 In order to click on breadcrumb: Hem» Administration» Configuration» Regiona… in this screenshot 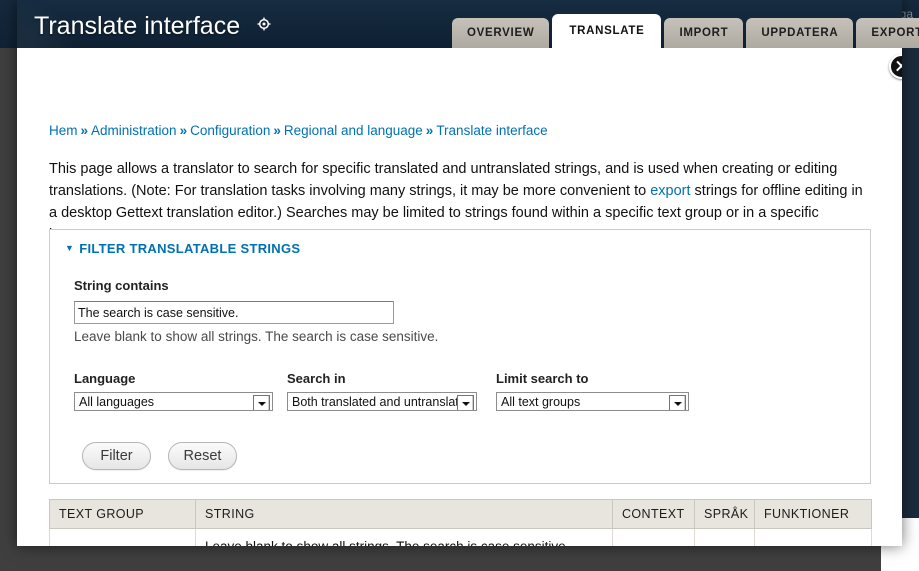, I will do `click(298, 130)`.